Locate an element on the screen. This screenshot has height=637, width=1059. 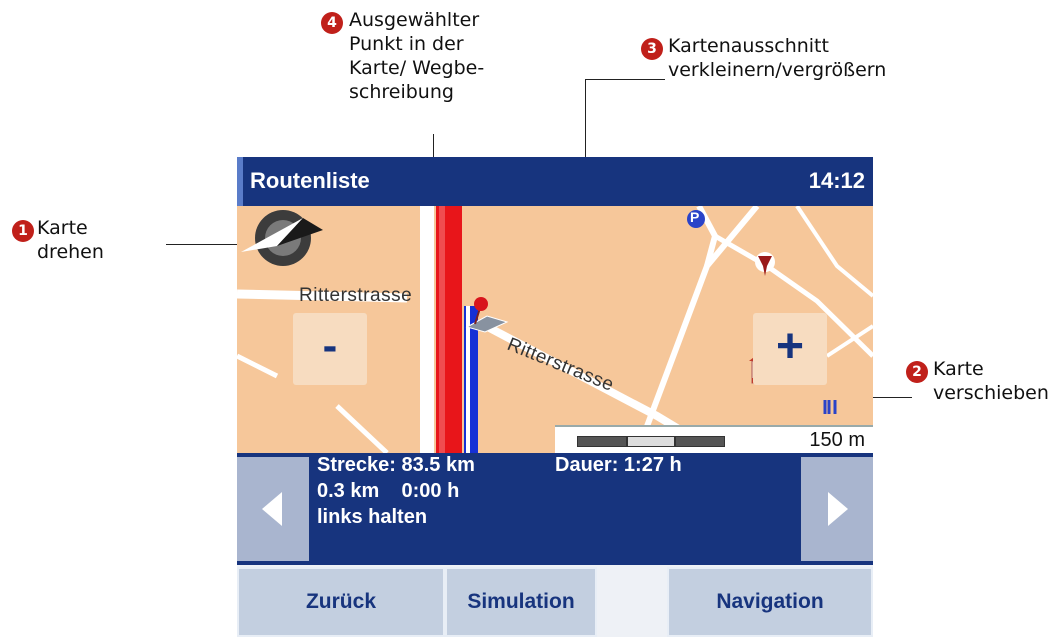
leader-line-3a is located at coordinates (625, 79).